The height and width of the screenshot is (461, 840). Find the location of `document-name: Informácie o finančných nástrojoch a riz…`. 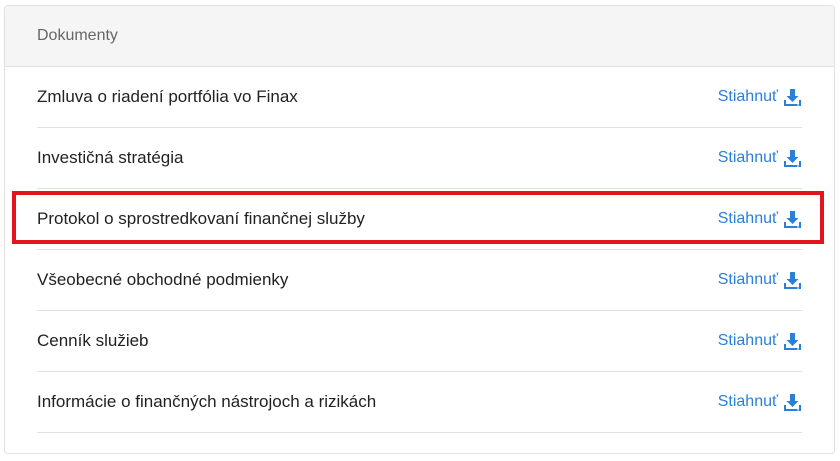

document-name: Informácie o finančných nástrojoch a riz… is located at coordinates (207, 401).